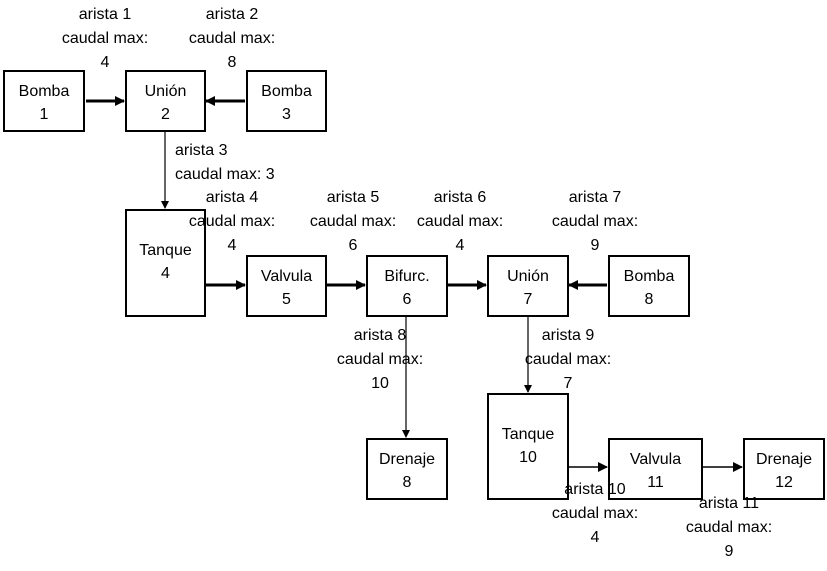  I want to click on edge-5-label: arista 5 caudal max: 6, so click(353, 222).